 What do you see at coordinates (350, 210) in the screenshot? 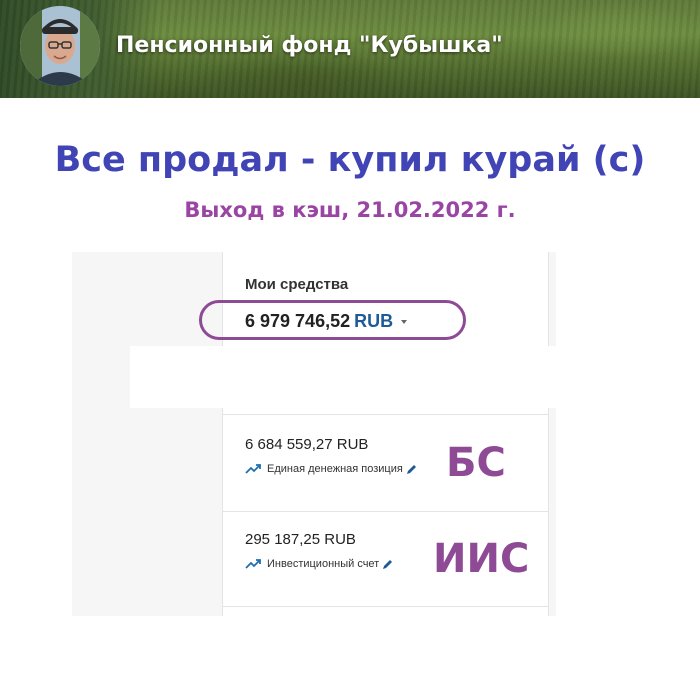
I see `page-subtitle: Выход в кэш, 21.02.2022 г.` at bounding box center [350, 210].